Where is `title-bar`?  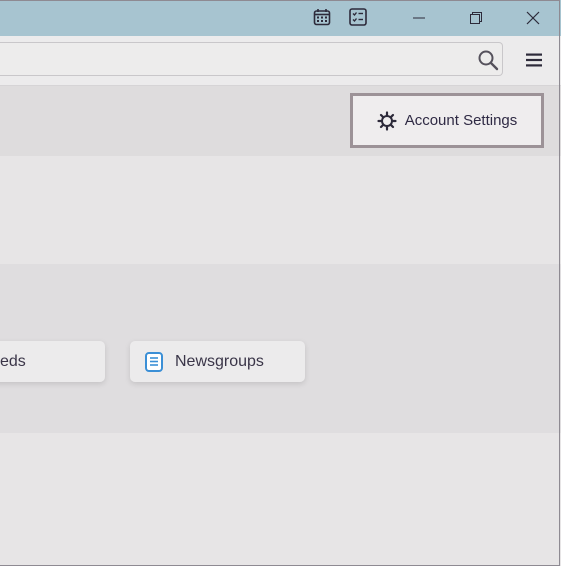
title-bar is located at coordinates (280, 18).